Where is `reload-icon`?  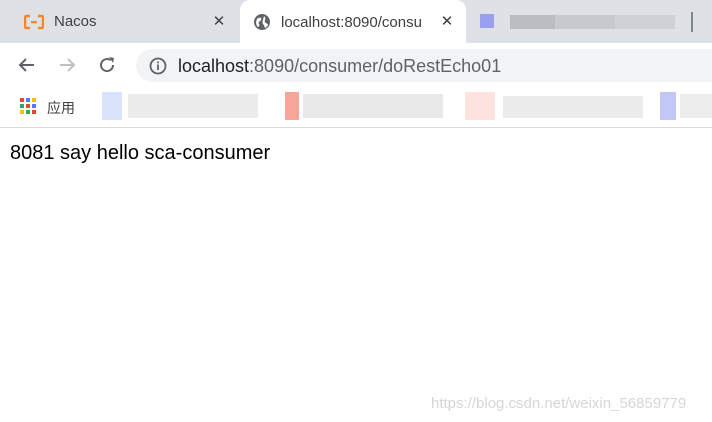
reload-icon is located at coordinates (107, 65).